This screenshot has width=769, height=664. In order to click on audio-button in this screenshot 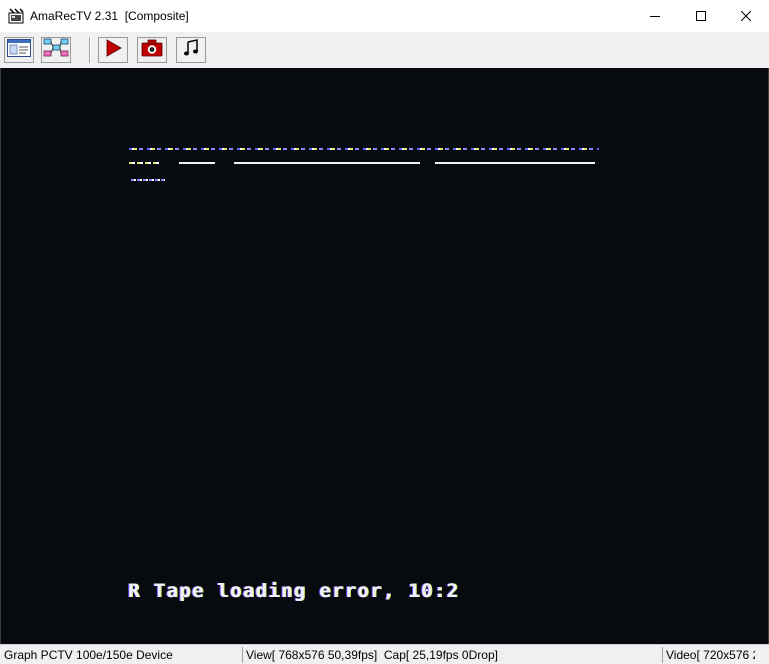, I will do `click(191, 50)`.